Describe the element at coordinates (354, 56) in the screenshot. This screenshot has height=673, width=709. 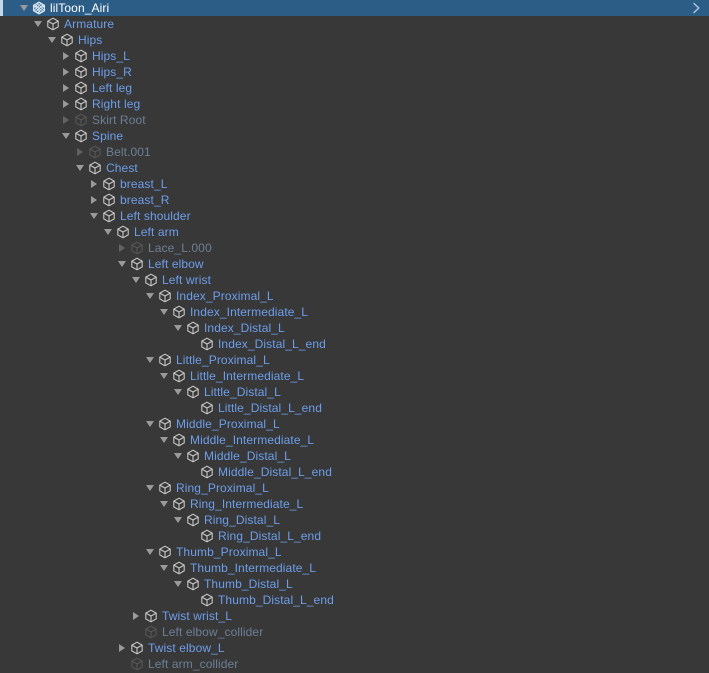
I see `tree-row: Hips_L` at that location.